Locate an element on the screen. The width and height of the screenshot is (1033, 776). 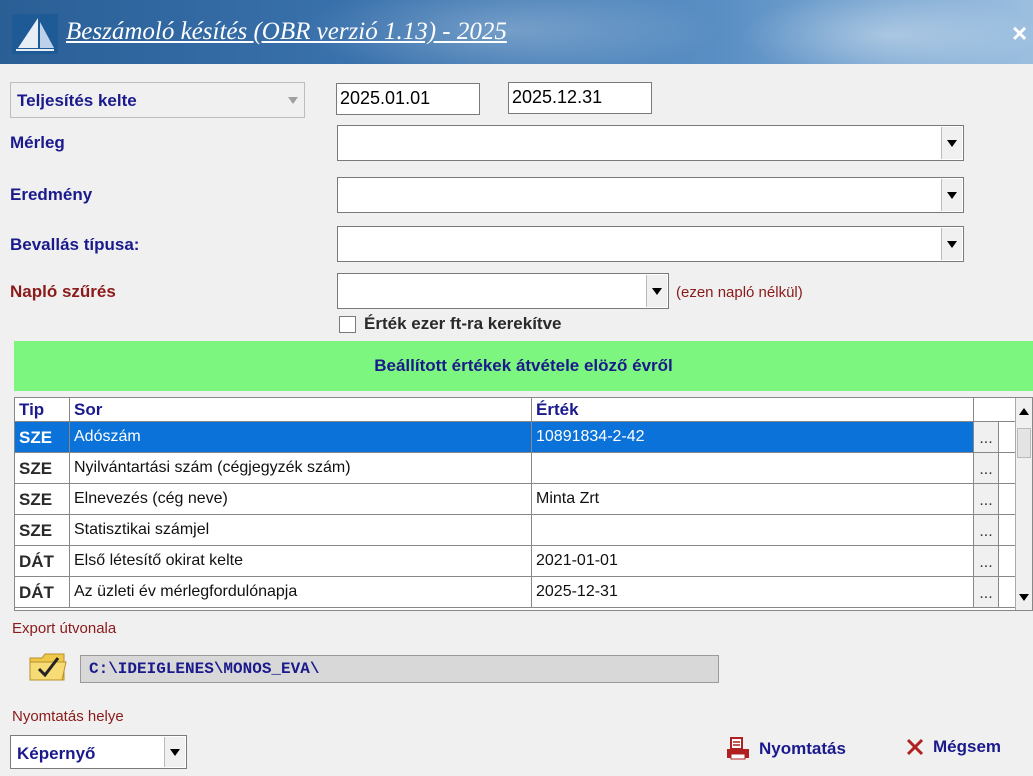
cell-ertek: 10891834-2-42 is located at coordinates (753, 437).